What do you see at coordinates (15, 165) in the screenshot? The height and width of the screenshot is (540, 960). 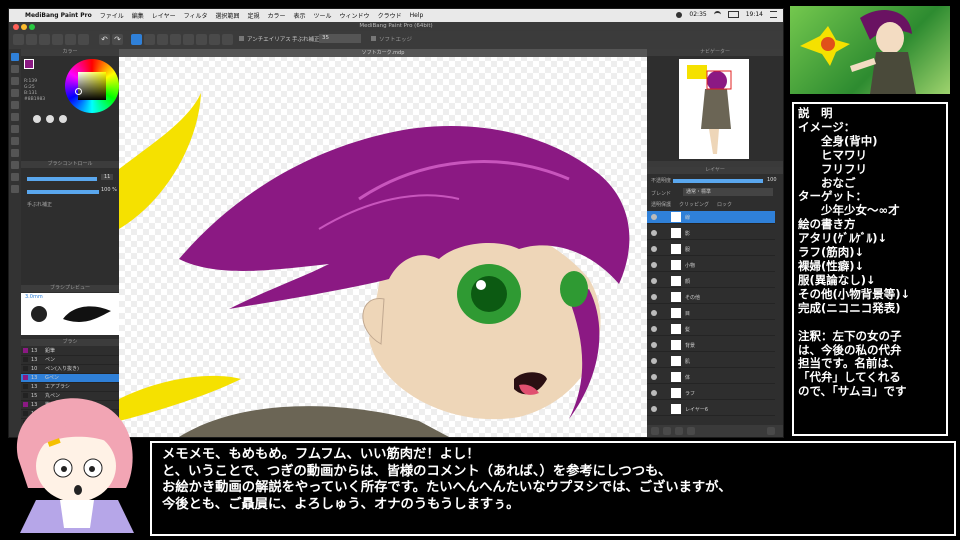 I see `text-tool-icon` at bounding box center [15, 165].